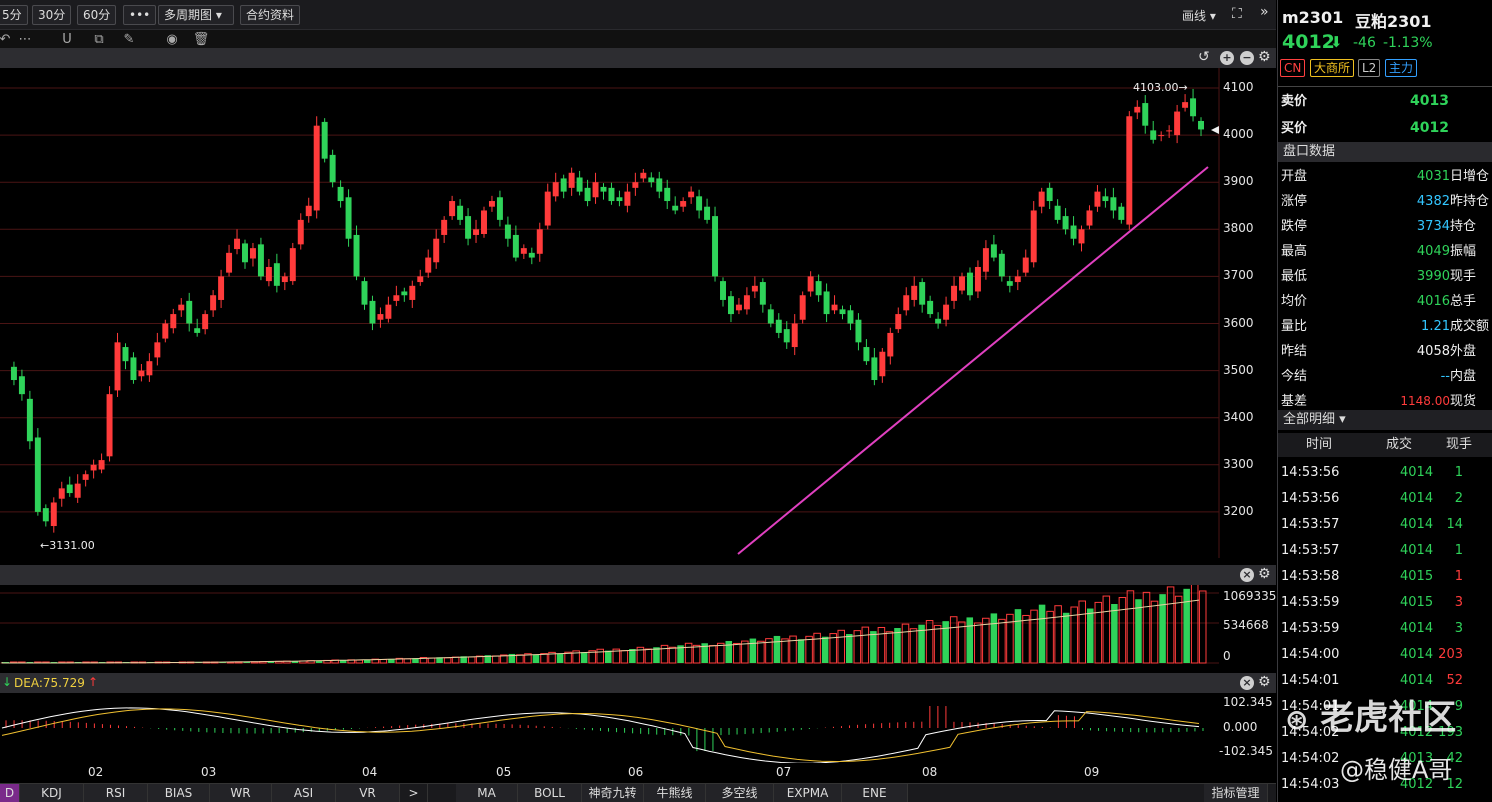 Image resolution: width=1492 pixels, height=802 pixels. Describe the element at coordinates (14, 15) in the screenshot. I see `period-5min-button: 5分` at that location.